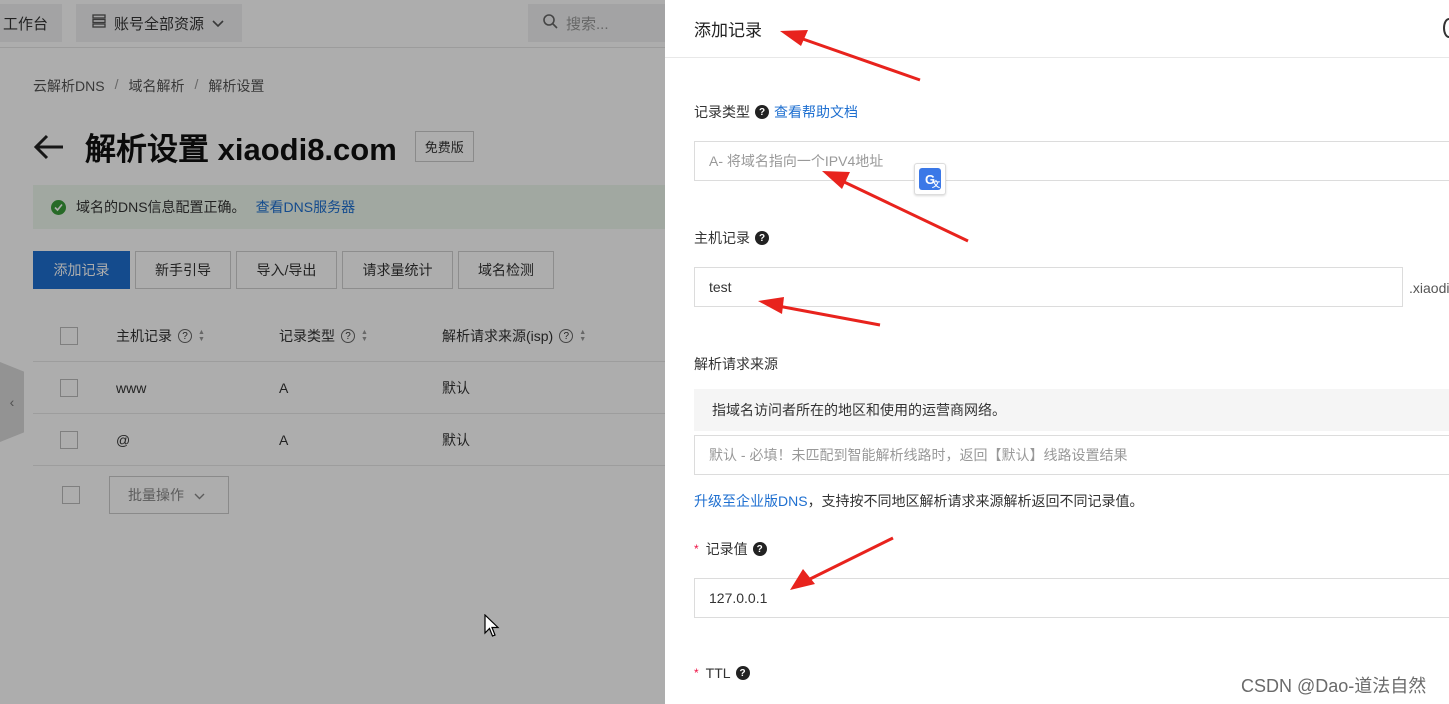 The height and width of the screenshot is (704, 1449). I want to click on column-isp: 解析请求来源(isp) ? ▲ ▼, so click(514, 336).